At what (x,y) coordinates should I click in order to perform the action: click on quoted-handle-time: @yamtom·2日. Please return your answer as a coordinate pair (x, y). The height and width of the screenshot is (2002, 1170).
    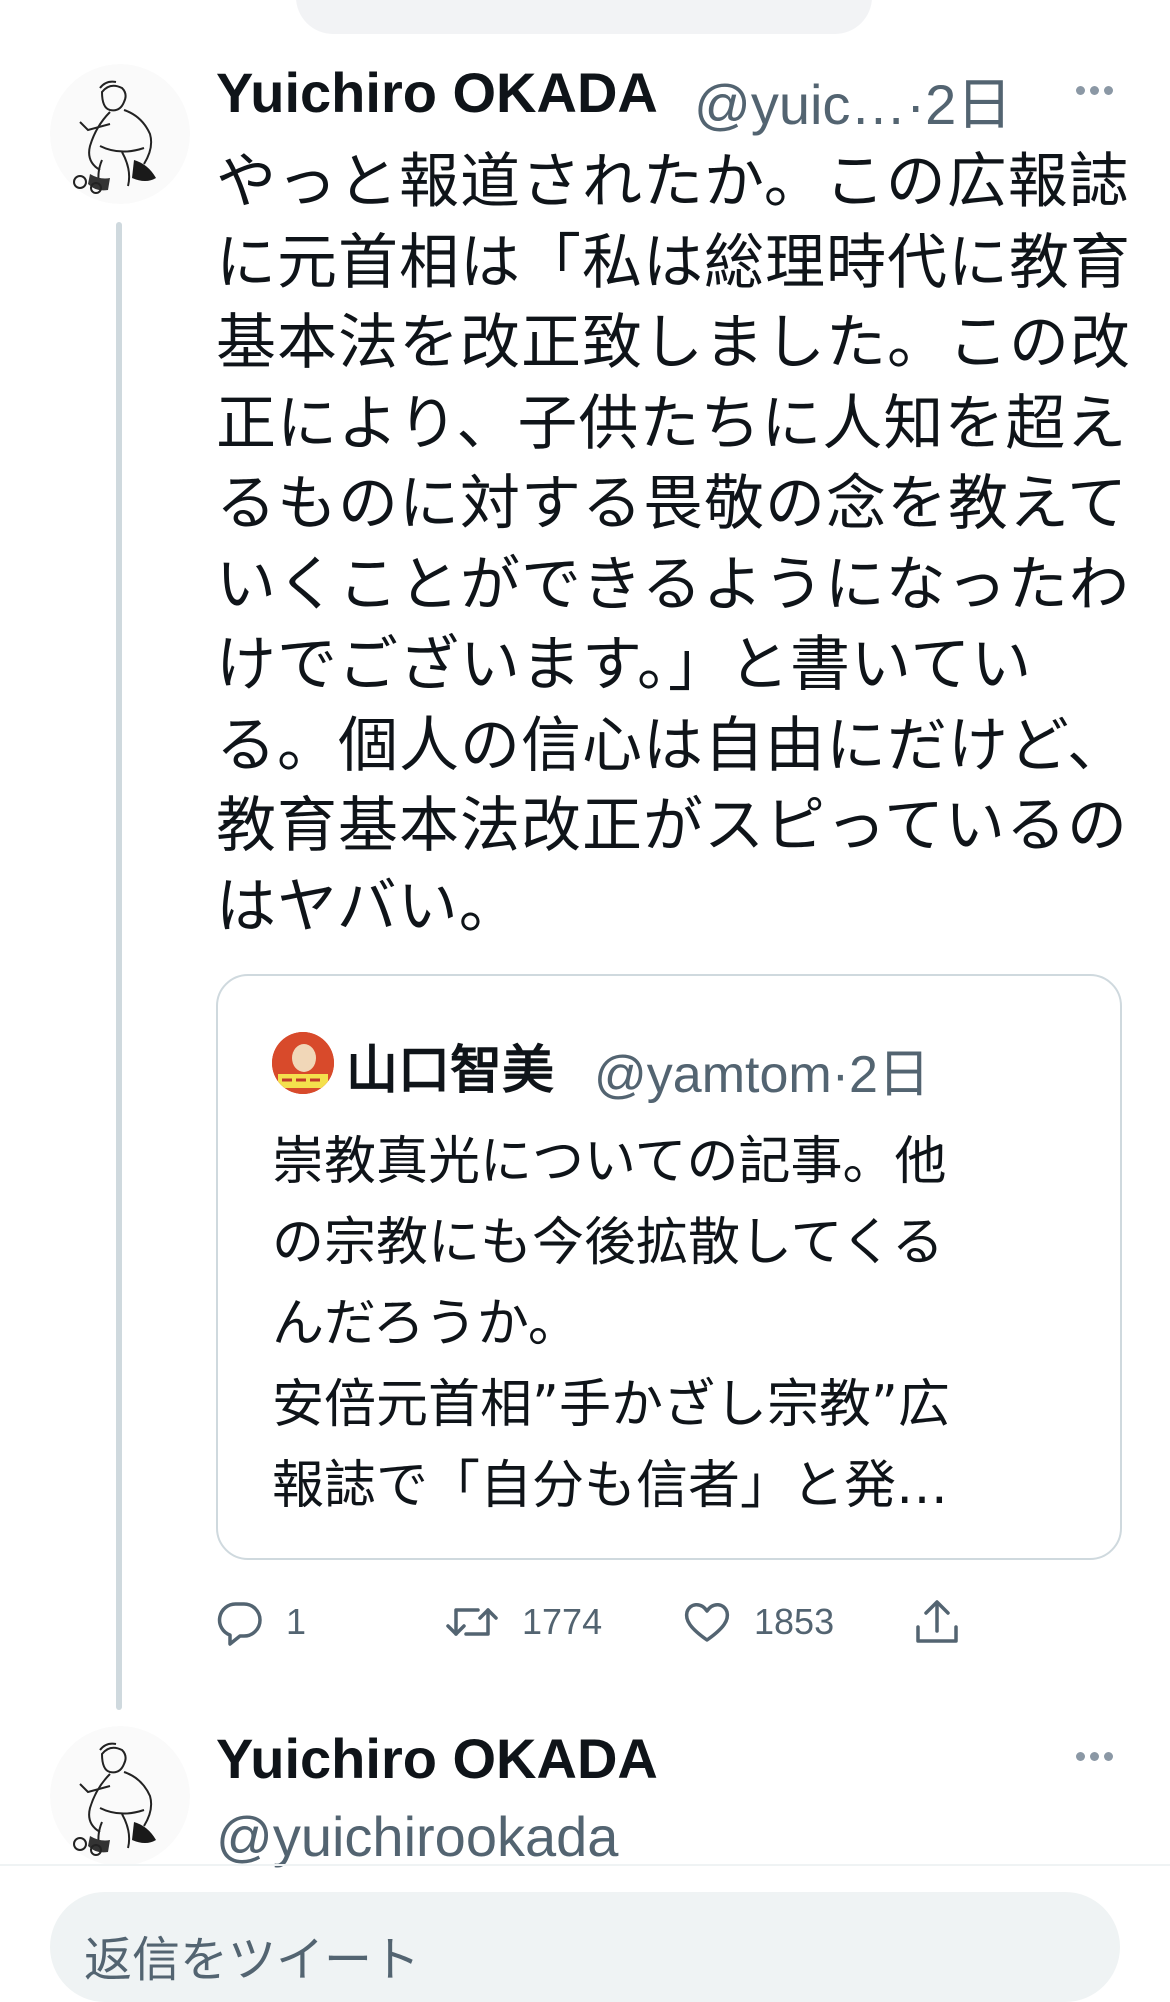
    Looking at the image, I should click on (762, 1069).